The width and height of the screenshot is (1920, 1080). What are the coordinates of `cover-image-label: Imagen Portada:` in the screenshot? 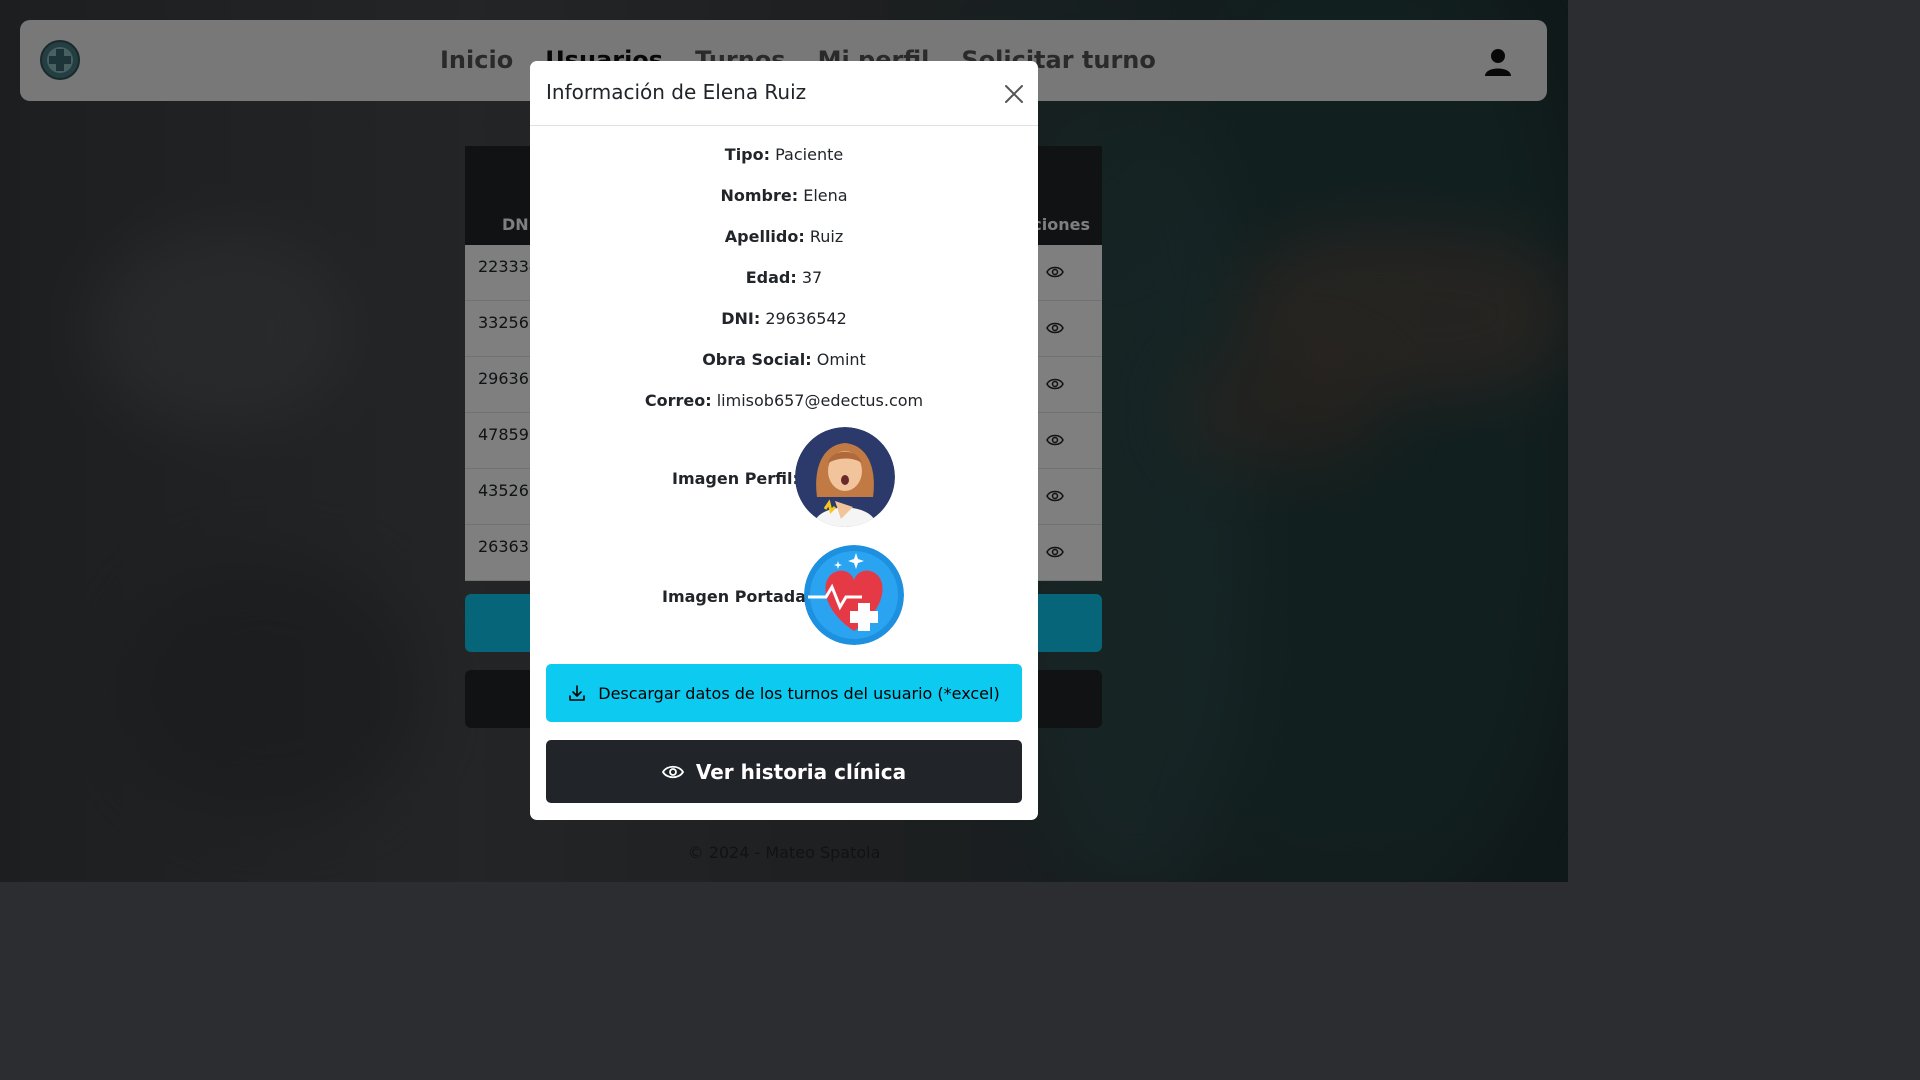 It's located at (737, 596).